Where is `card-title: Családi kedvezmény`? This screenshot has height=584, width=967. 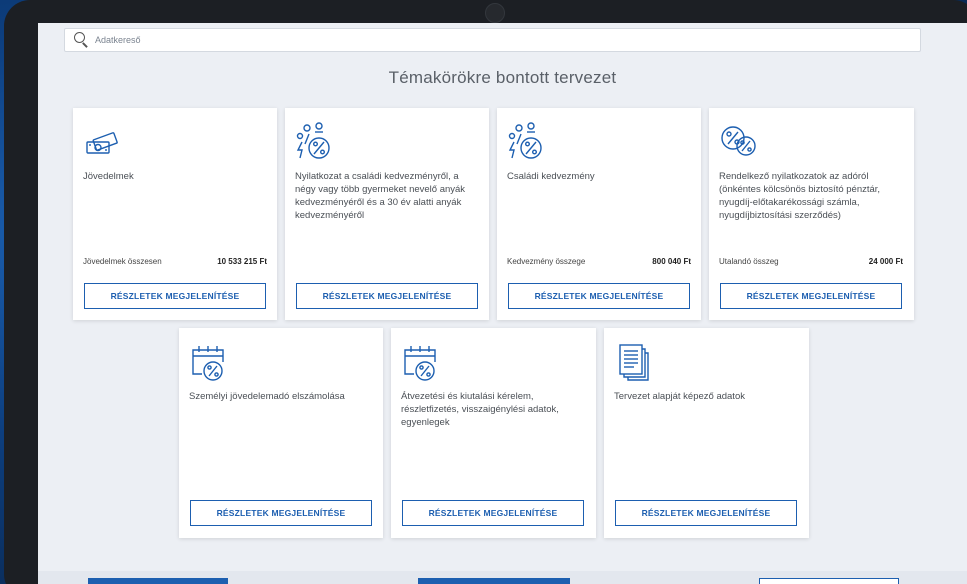
card-title: Családi kedvezmény is located at coordinates (551, 176).